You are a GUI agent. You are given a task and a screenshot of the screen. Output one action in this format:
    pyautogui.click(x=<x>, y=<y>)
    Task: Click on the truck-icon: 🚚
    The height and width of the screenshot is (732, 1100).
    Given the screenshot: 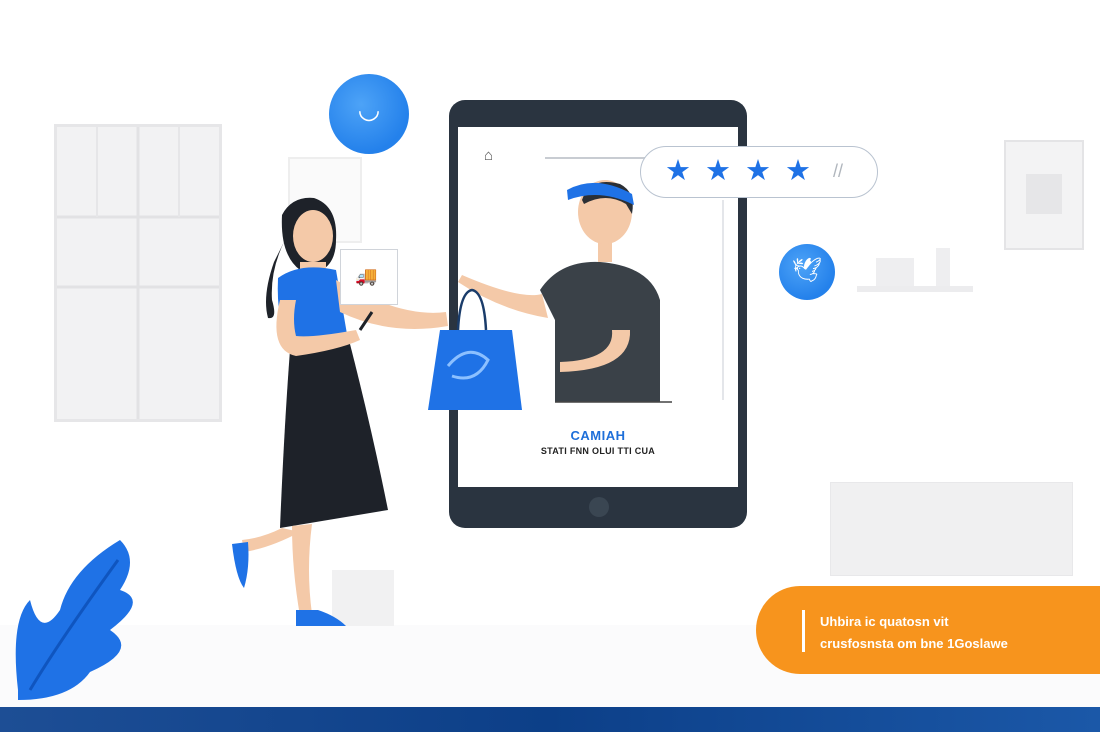 What is the action you would take?
    pyautogui.click(x=366, y=276)
    